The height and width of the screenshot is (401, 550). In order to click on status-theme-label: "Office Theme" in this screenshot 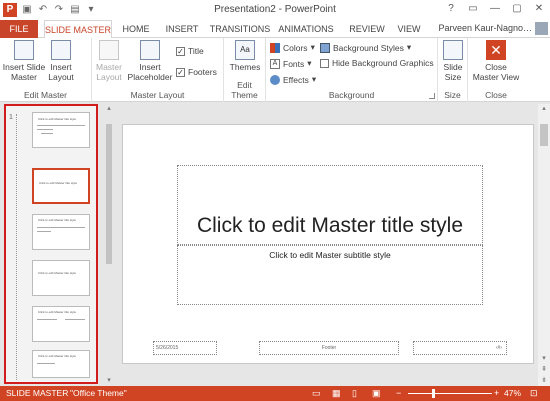, I will do `click(98, 393)`.